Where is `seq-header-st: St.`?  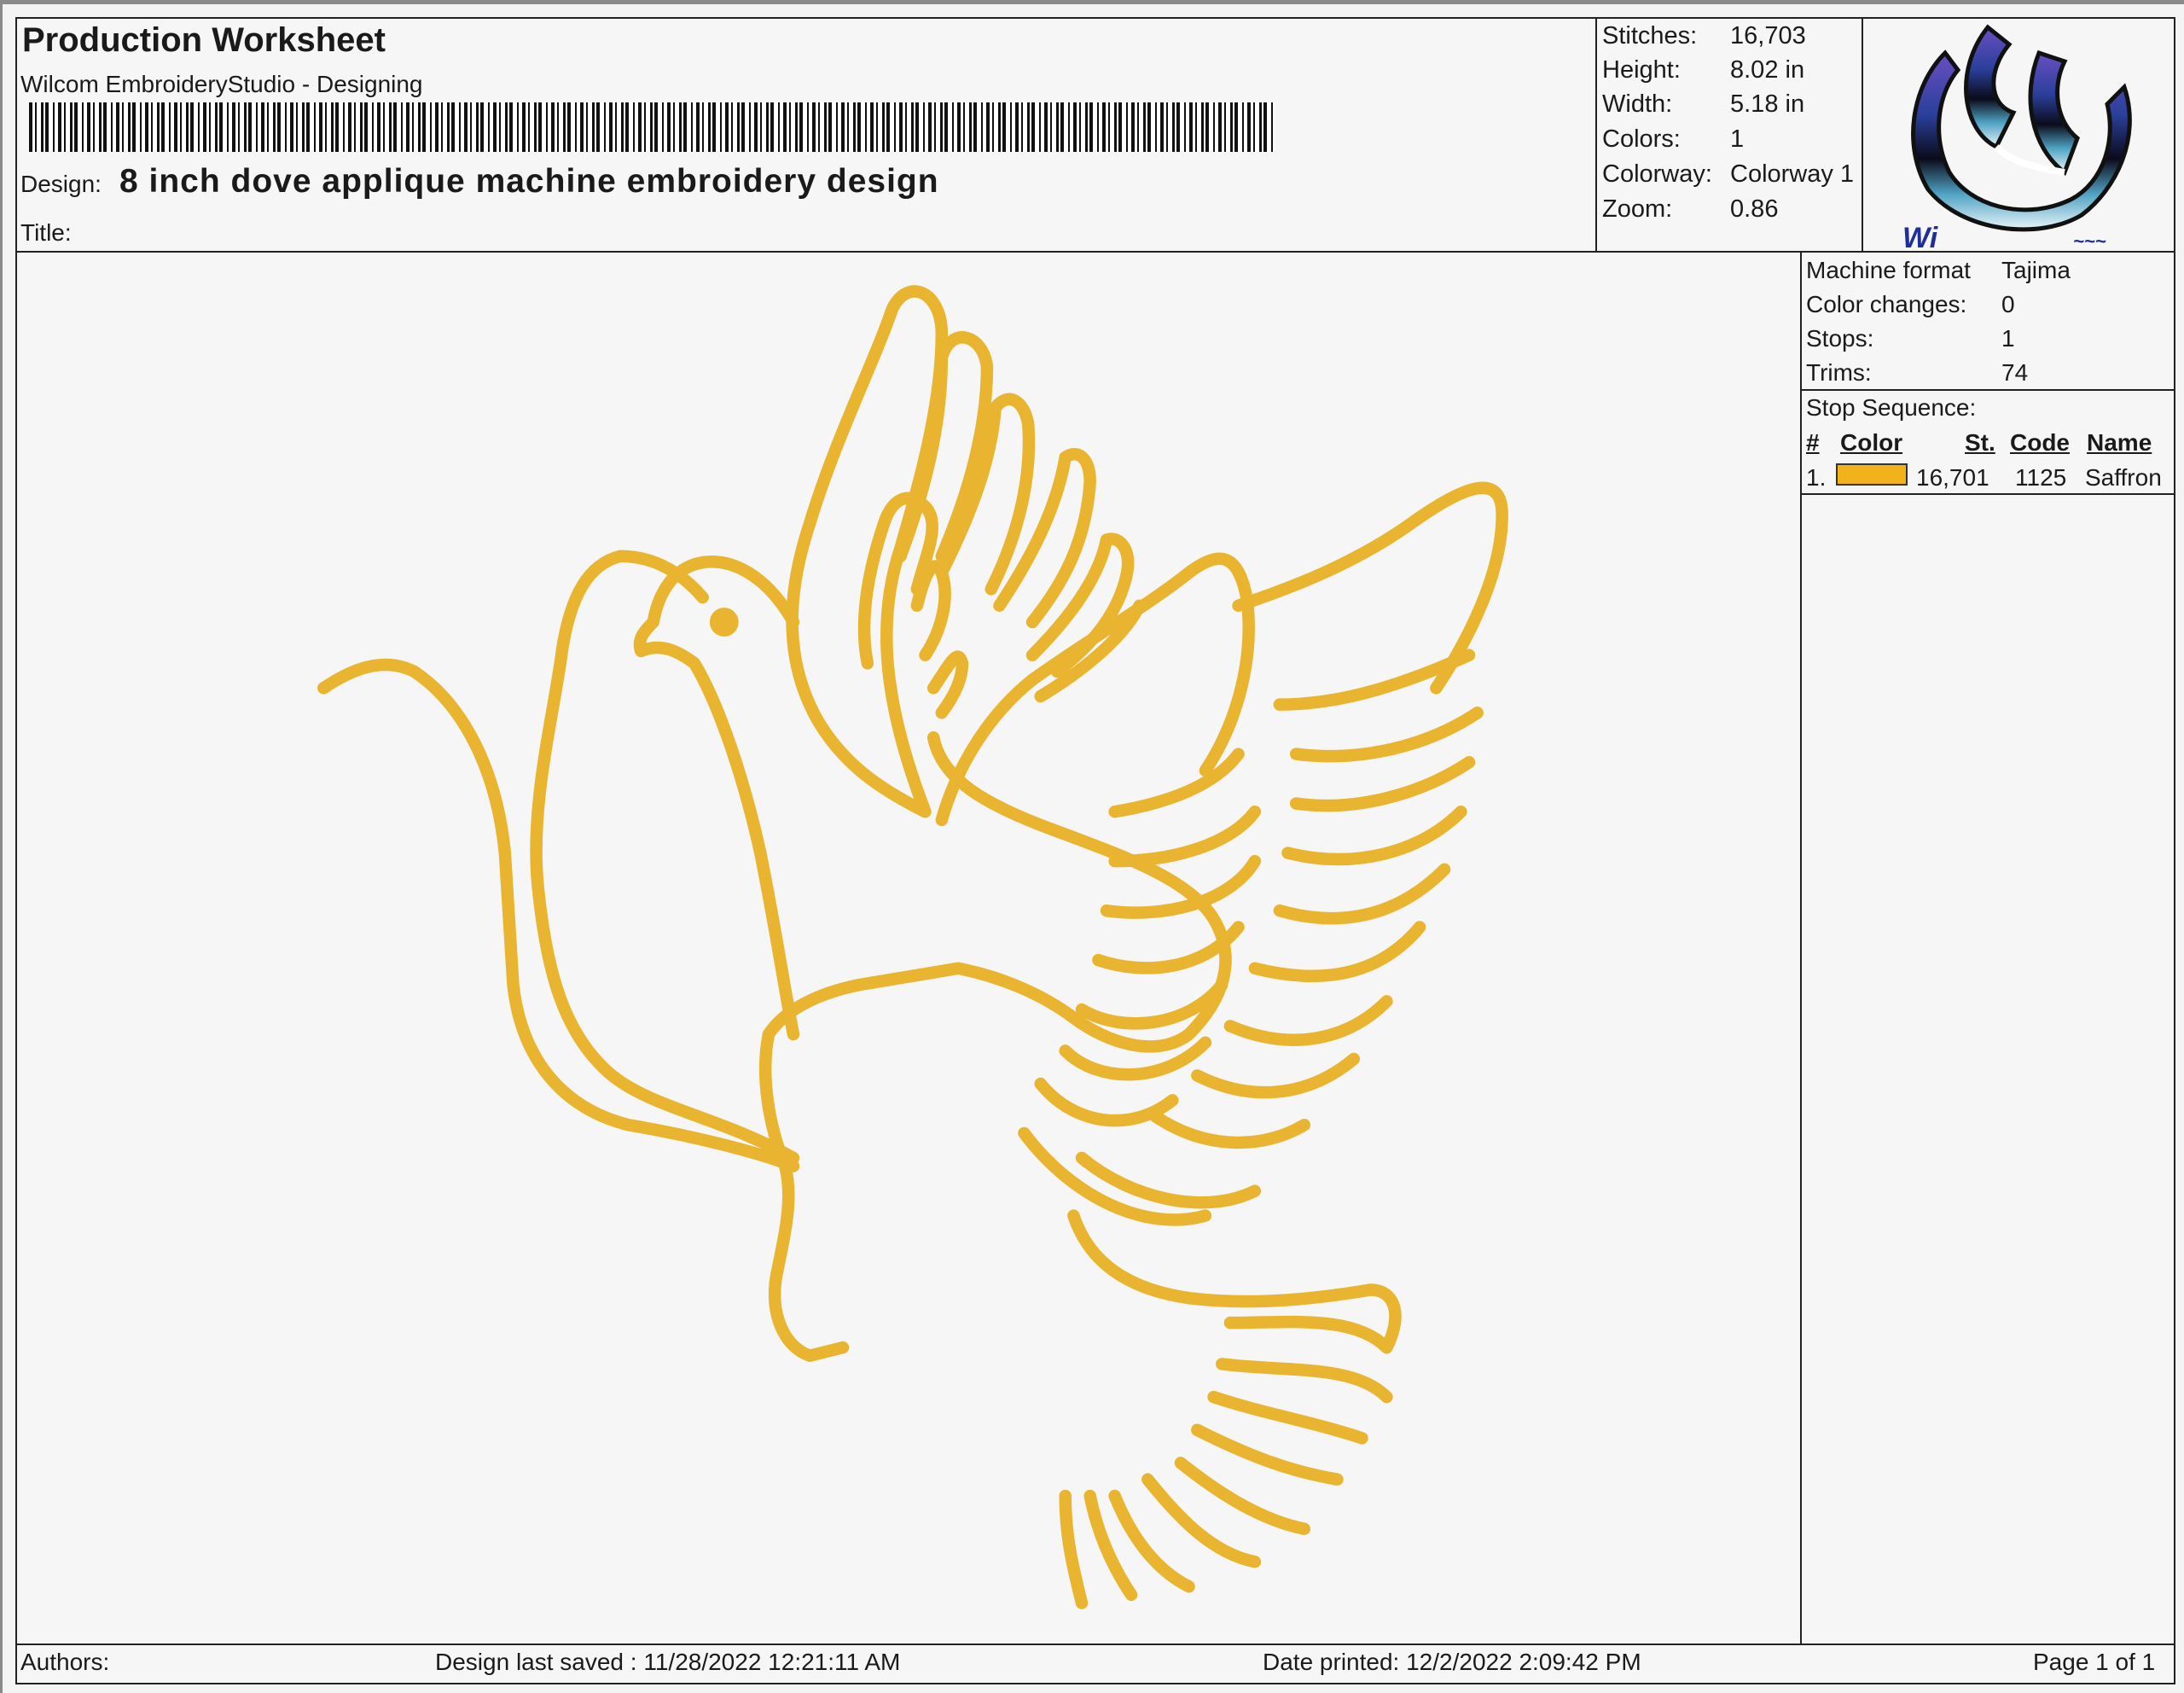
seq-header-st: St. is located at coordinates (1980, 442).